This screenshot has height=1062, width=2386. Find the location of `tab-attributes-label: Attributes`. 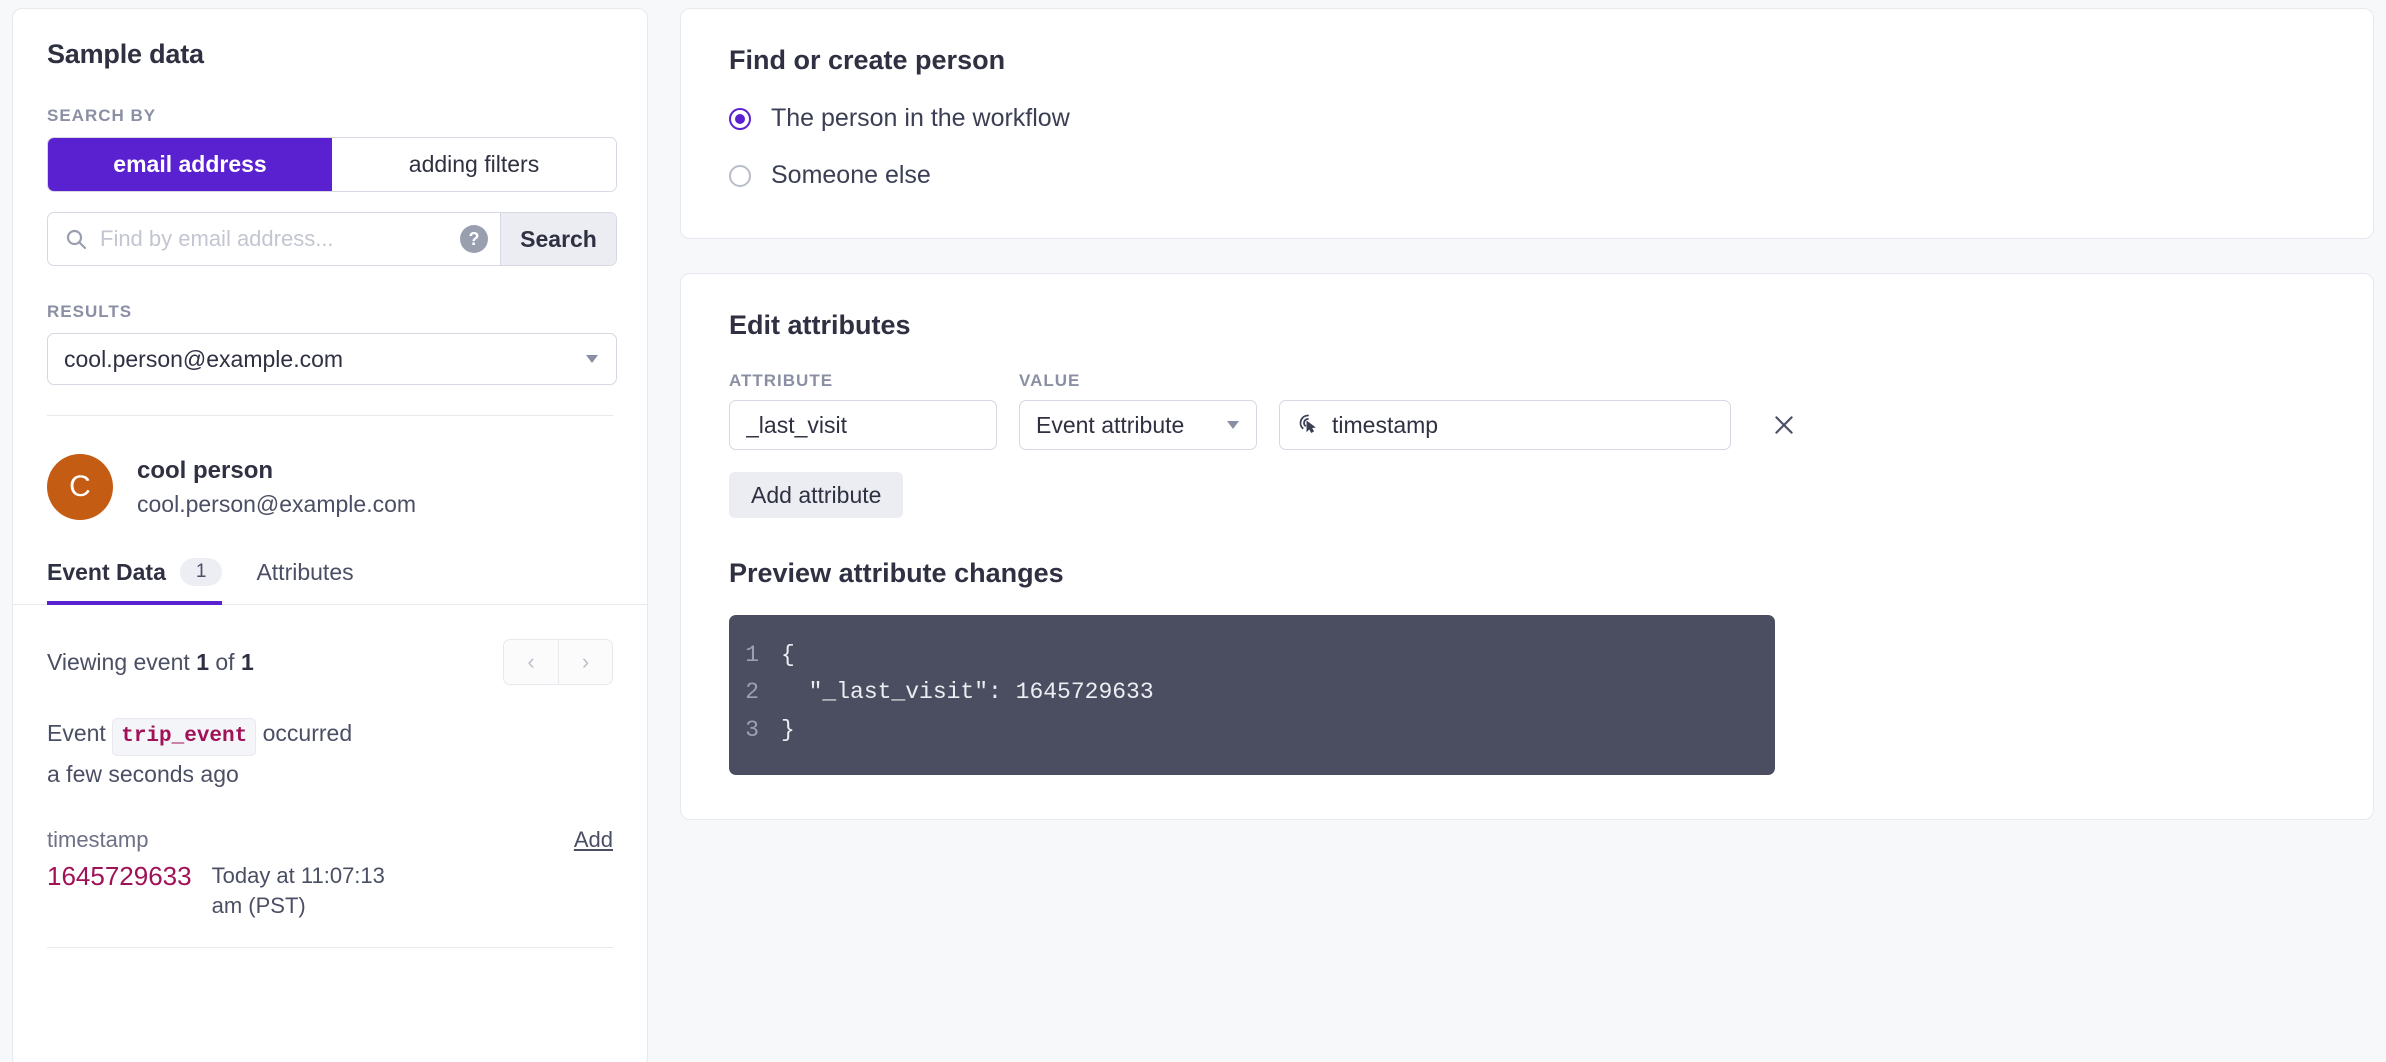

tab-attributes-label: Attributes is located at coordinates (305, 572).